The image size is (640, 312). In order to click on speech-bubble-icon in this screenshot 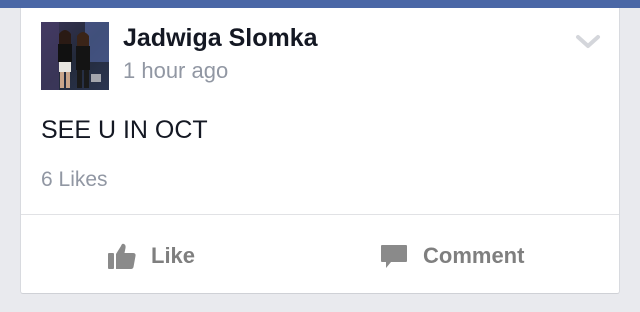, I will do `click(394, 256)`.